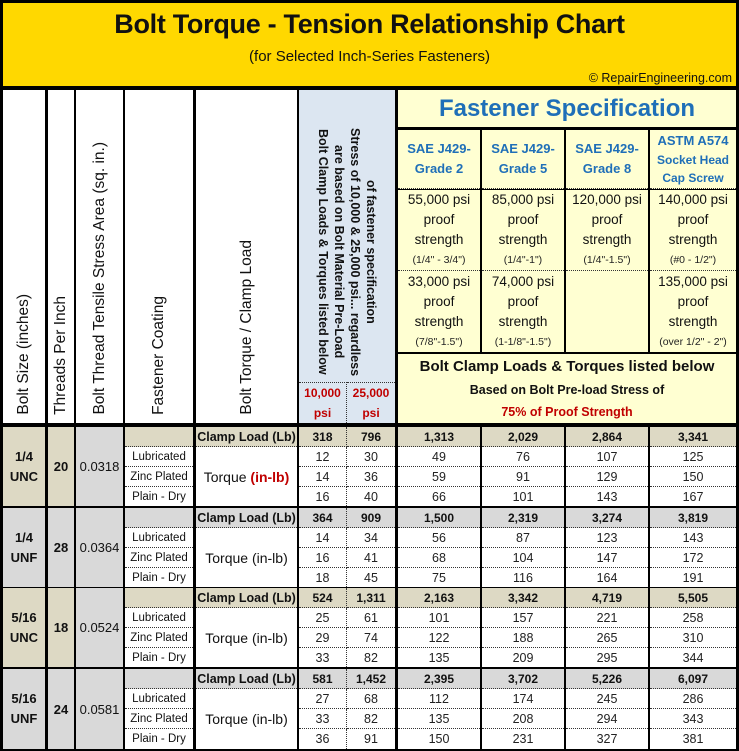 Image resolution: width=739 pixels, height=751 pixels. What do you see at coordinates (439, 538) in the screenshot?
I see `torque-value: 56` at bounding box center [439, 538].